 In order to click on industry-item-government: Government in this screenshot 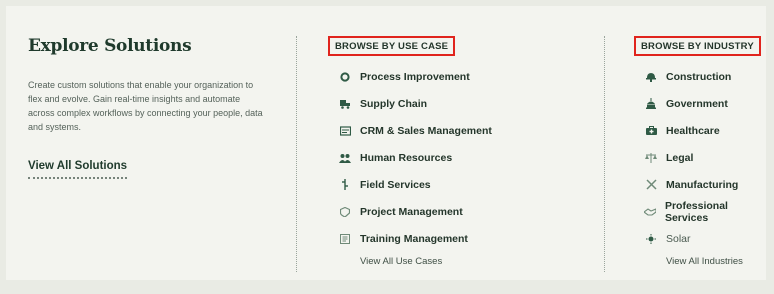, I will do `click(700, 103)`.